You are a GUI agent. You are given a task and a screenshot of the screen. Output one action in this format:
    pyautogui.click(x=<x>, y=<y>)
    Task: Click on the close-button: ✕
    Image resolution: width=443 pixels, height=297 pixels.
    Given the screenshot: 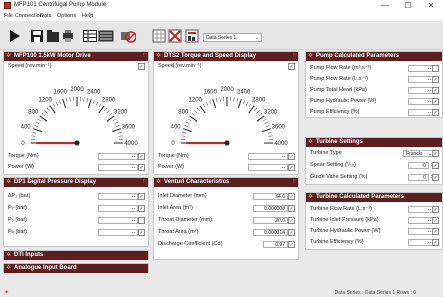 What is the action you would take?
    pyautogui.click(x=431, y=6)
    